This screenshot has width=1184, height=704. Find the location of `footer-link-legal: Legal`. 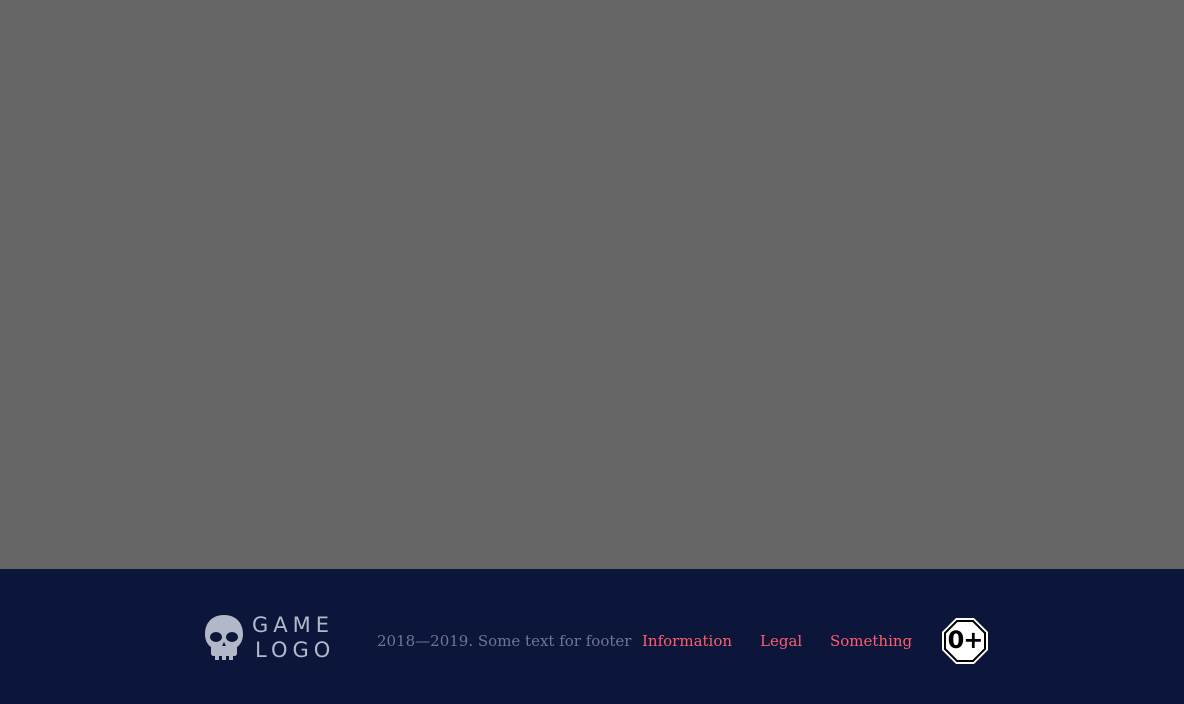

footer-link-legal: Legal is located at coordinates (781, 641).